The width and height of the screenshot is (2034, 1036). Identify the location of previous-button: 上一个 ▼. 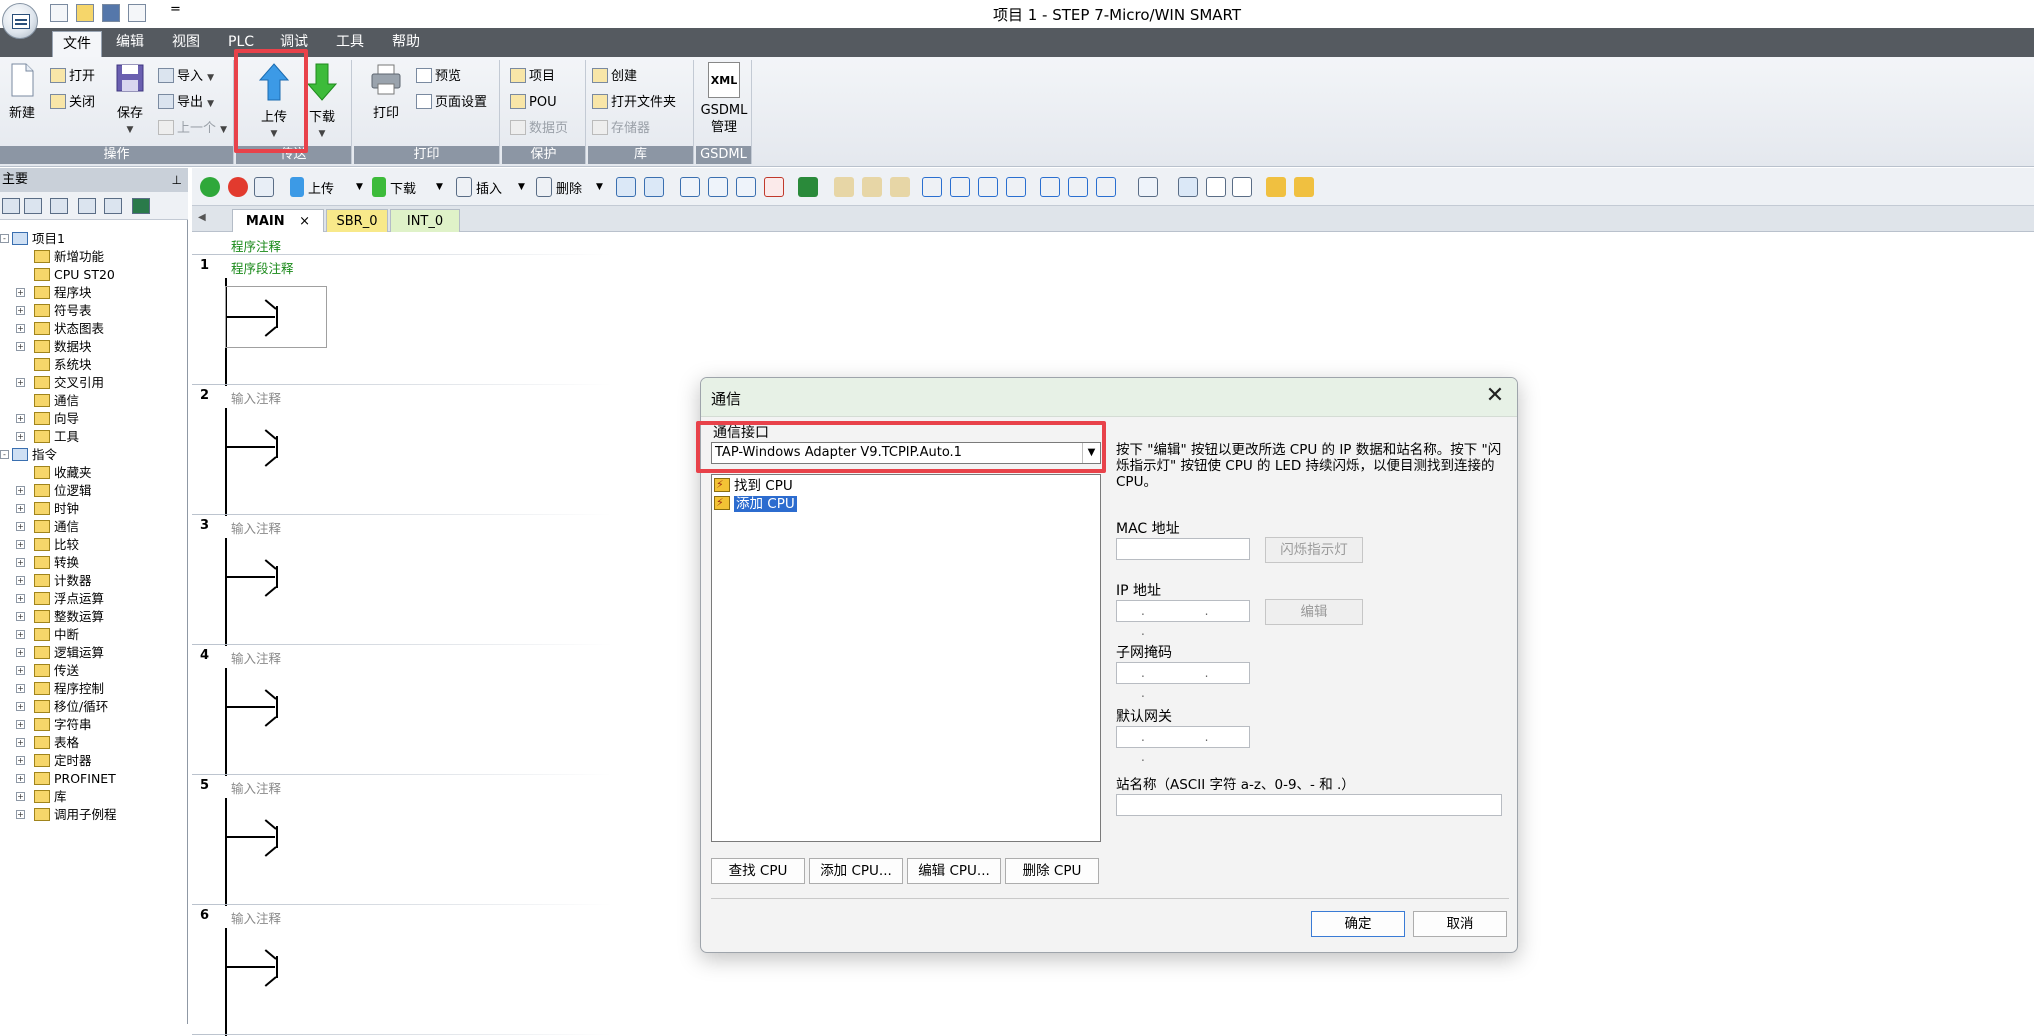
(192, 129).